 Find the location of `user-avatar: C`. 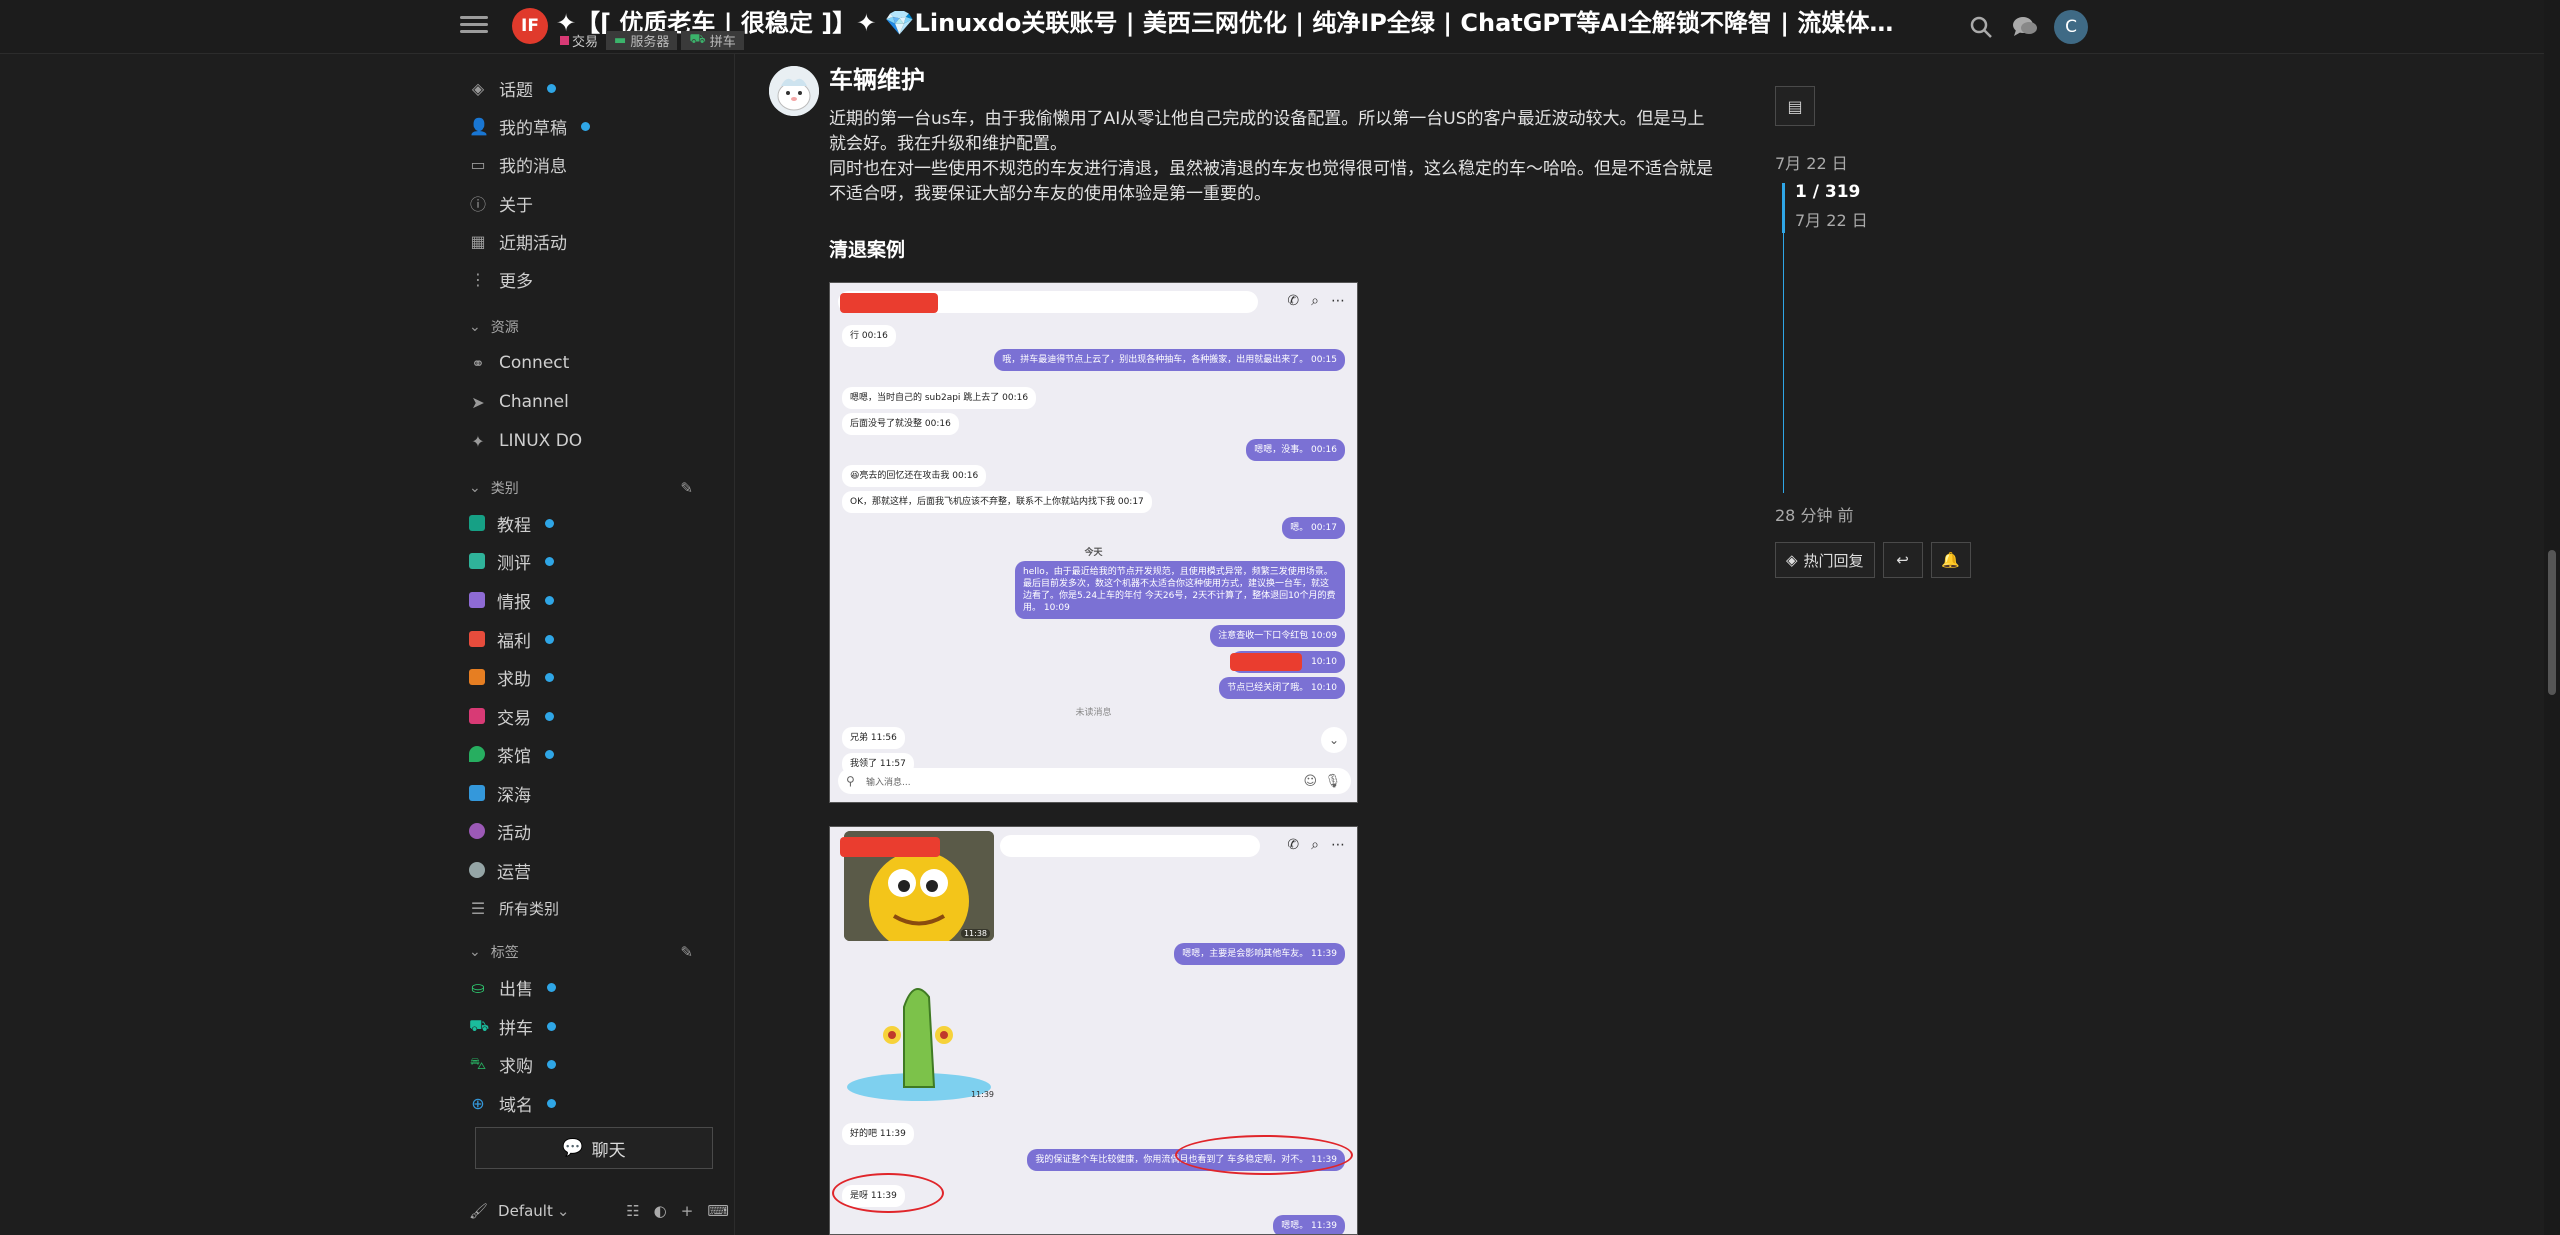

user-avatar: C is located at coordinates (2071, 27).